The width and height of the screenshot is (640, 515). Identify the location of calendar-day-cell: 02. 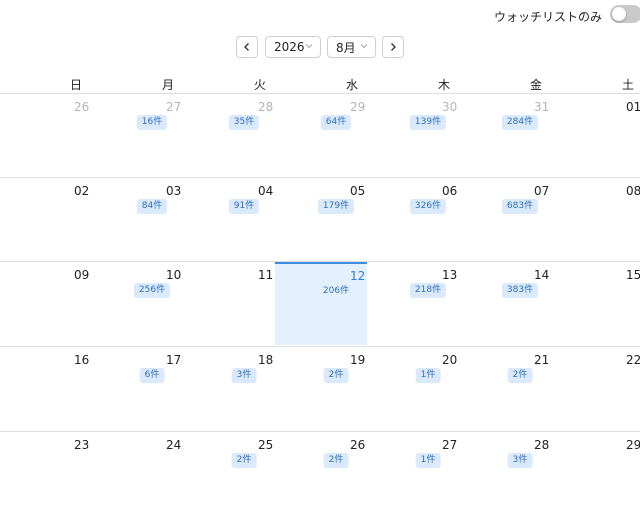
(46, 219).